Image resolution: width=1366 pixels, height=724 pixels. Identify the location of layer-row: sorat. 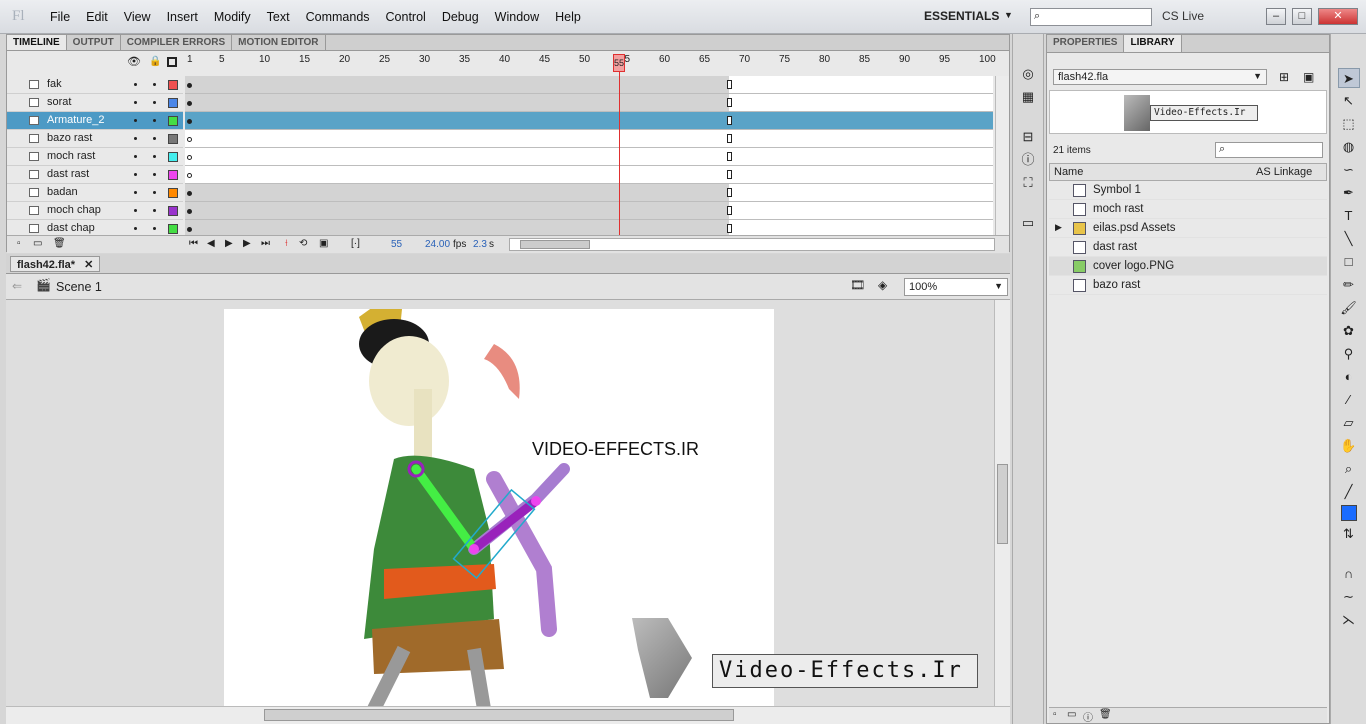
(95, 103).